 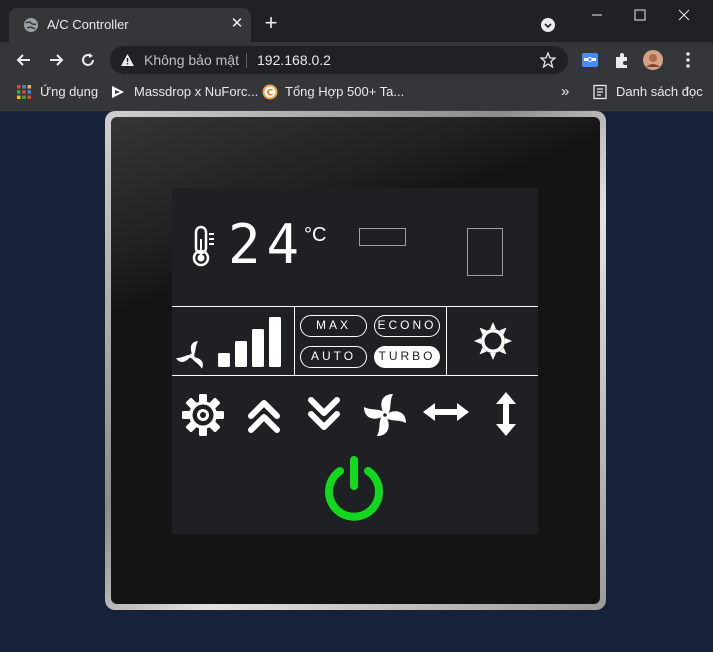 I want to click on window-close-icon, so click(x=684, y=15).